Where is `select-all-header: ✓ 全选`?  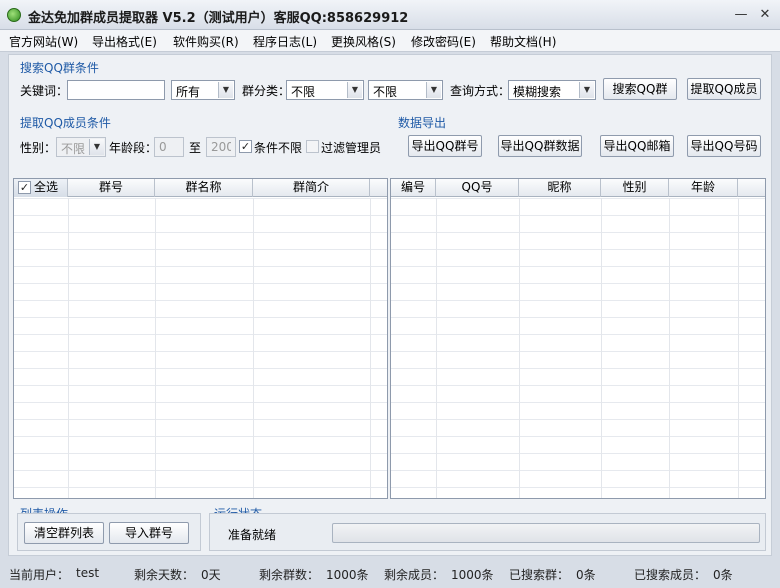 select-all-header: ✓ 全选 is located at coordinates (41, 188).